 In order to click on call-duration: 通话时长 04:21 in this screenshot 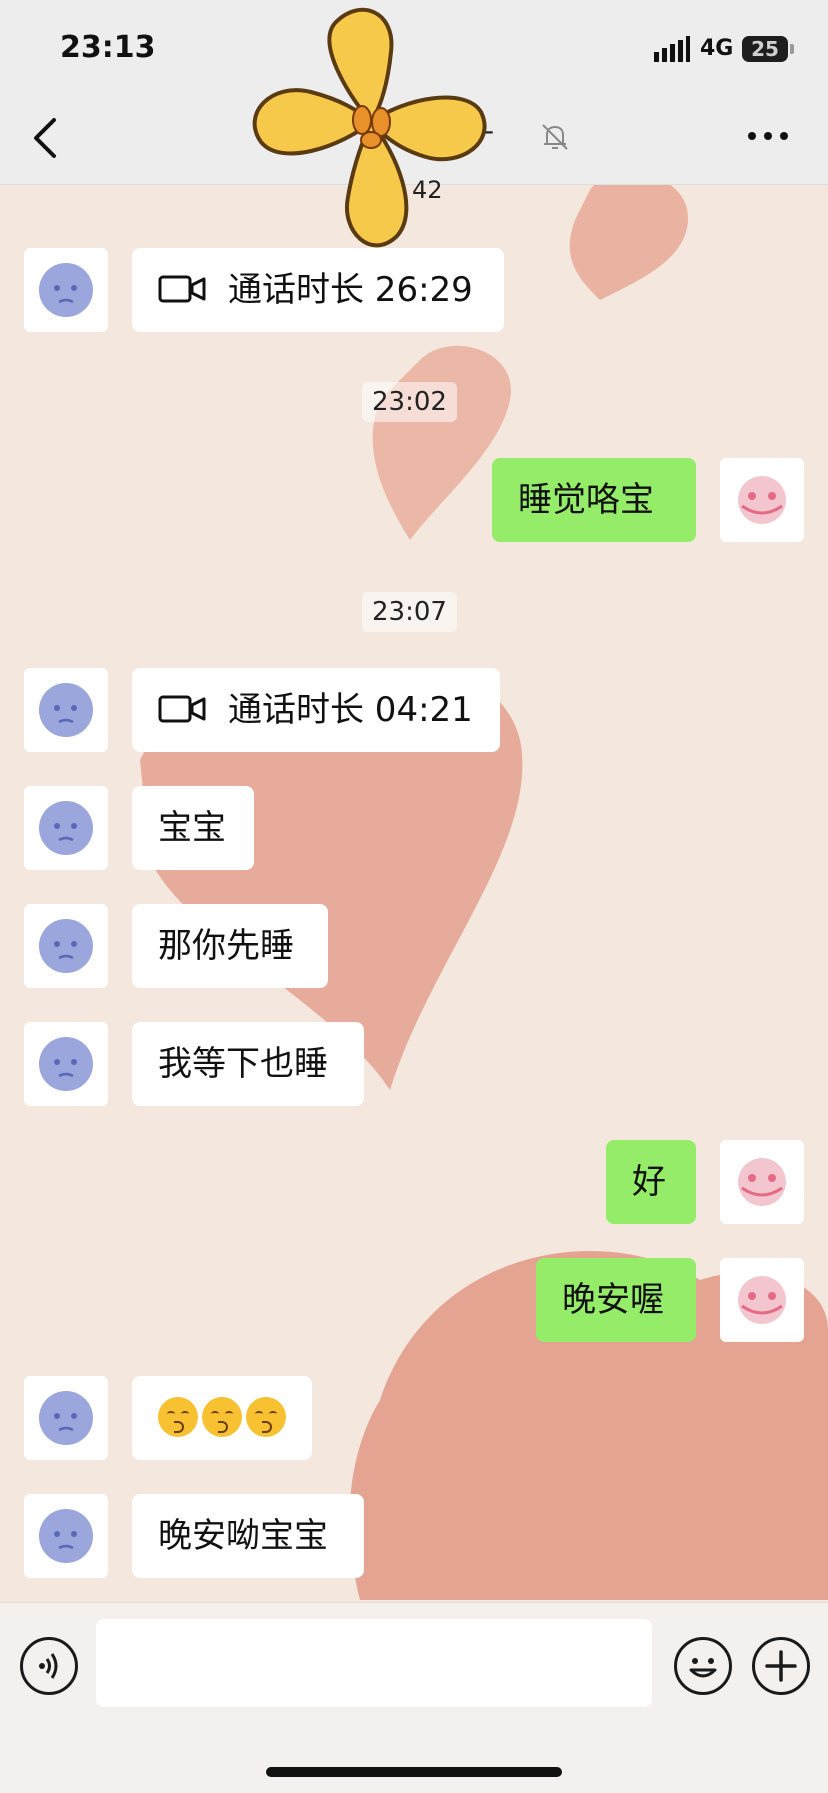, I will do `click(350, 710)`.